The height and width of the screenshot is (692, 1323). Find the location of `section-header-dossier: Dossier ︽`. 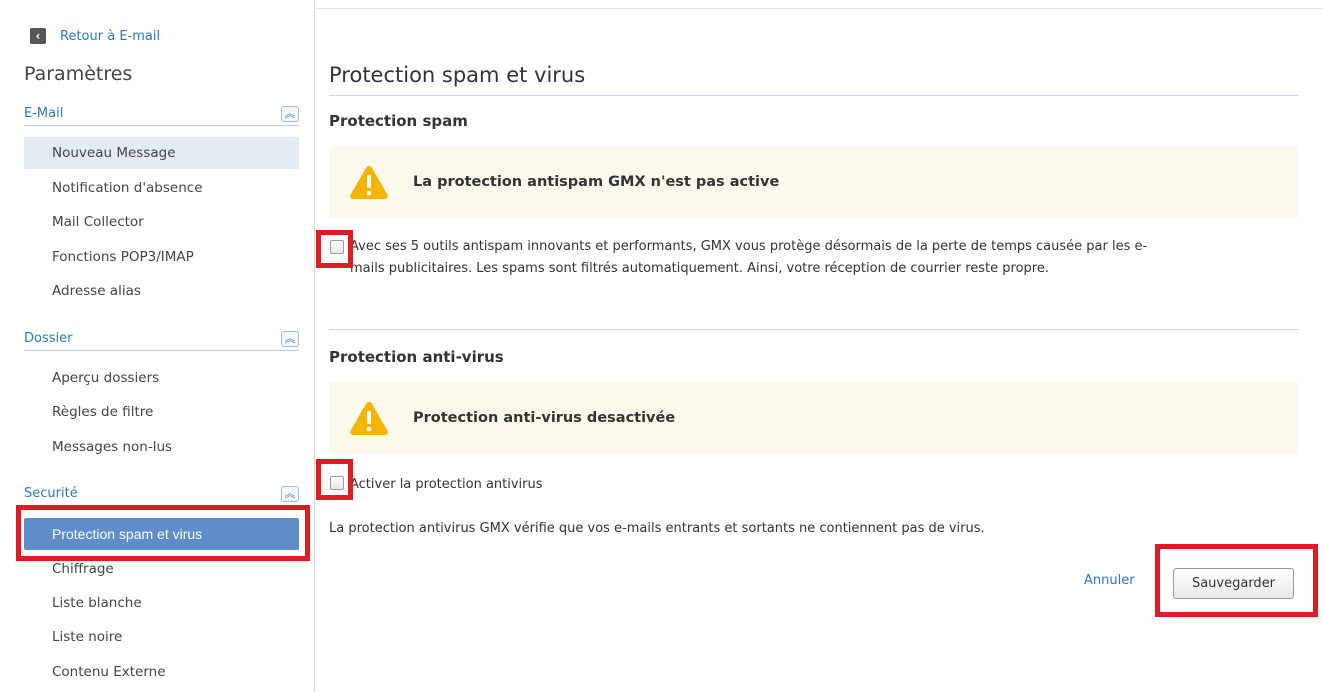

section-header-dossier: Dossier ︽ is located at coordinates (161, 341).